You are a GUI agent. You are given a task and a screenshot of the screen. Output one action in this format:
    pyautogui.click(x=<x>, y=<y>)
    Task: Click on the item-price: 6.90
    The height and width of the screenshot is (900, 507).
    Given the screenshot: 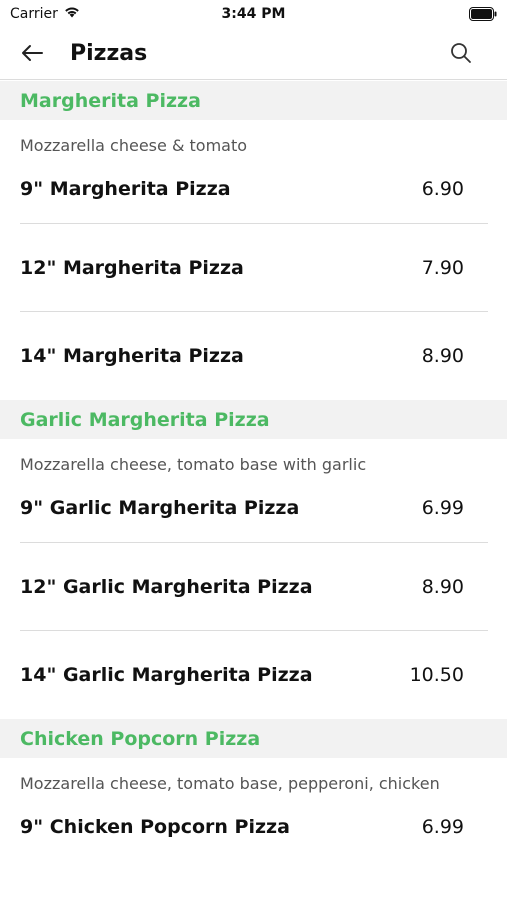 What is the action you would take?
    pyautogui.click(x=442, y=189)
    